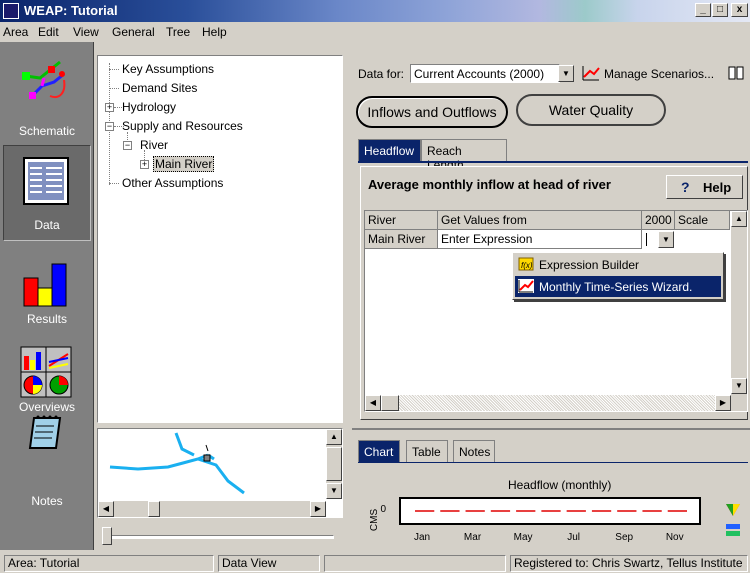 This screenshot has width=750, height=573. I want to click on help-button: ? Help, so click(704, 187).